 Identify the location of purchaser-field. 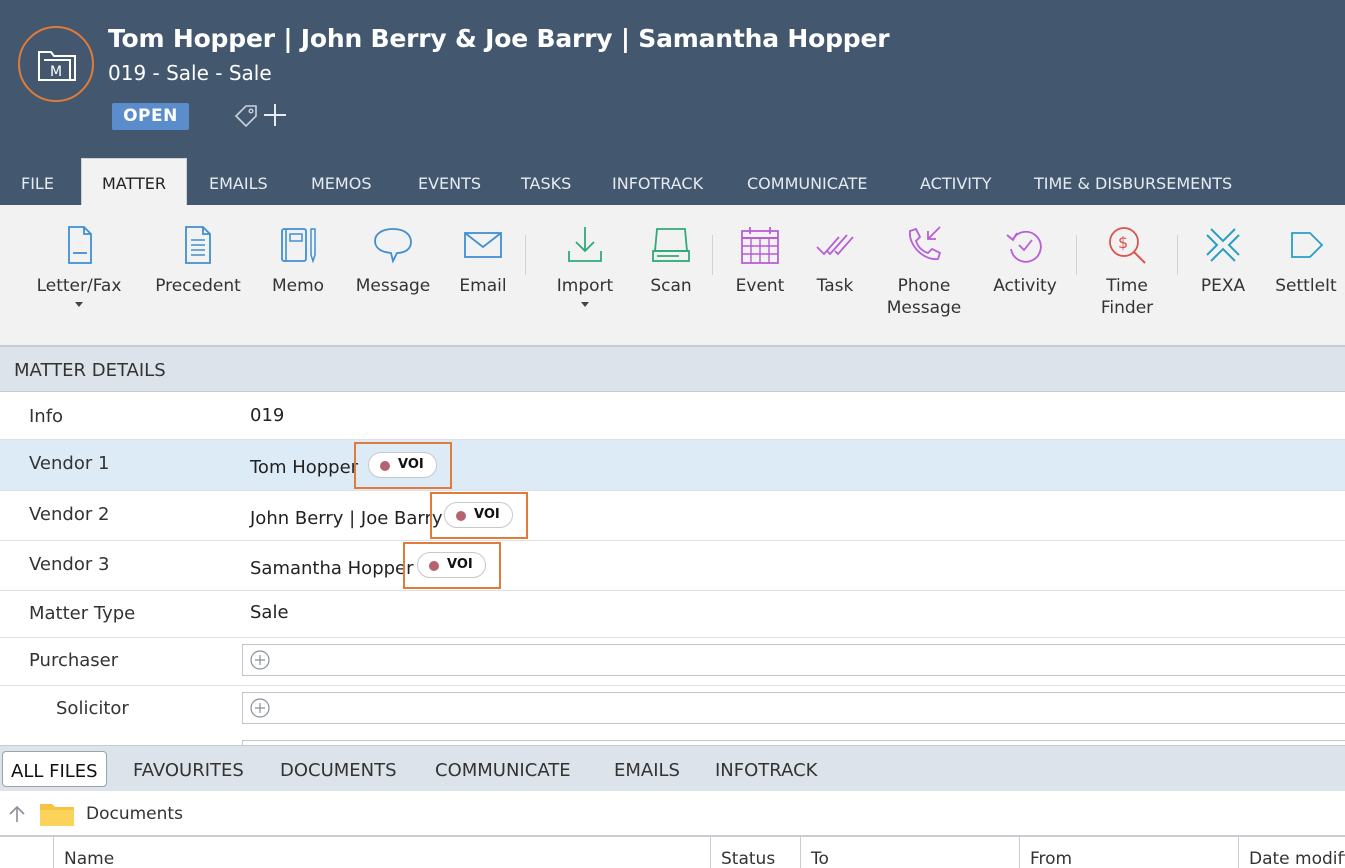
(793, 660).